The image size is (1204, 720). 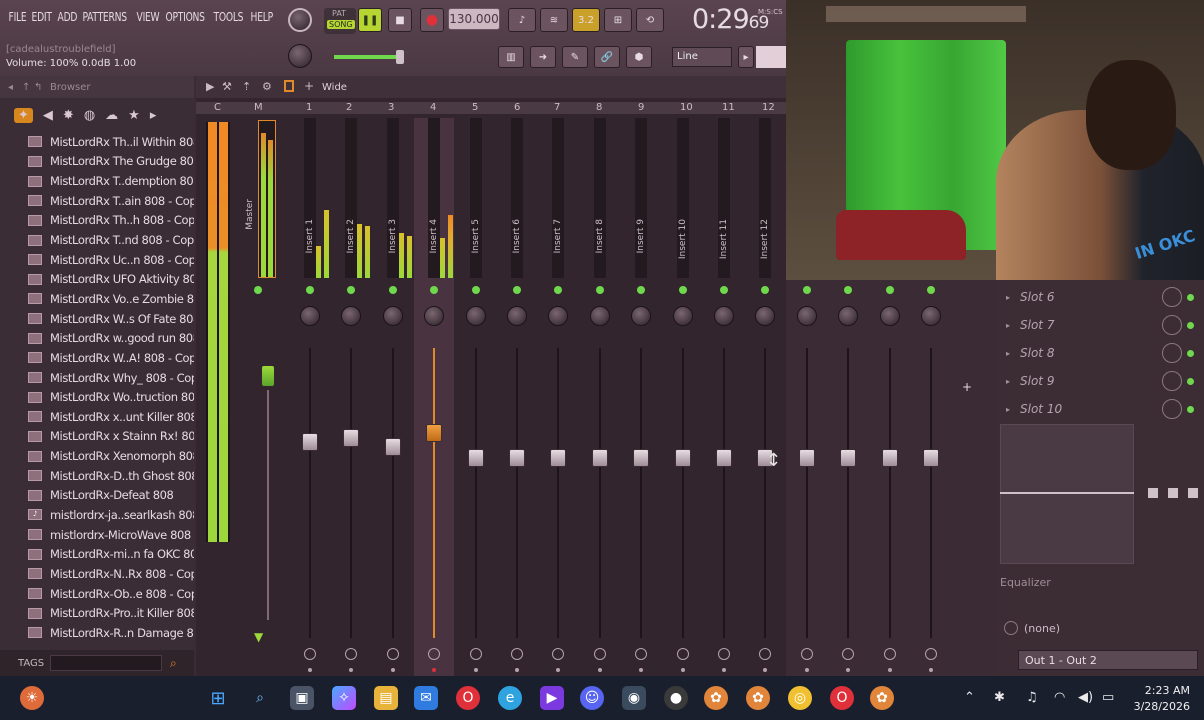 I want to click on add-icon: +, so click(x=309, y=86).